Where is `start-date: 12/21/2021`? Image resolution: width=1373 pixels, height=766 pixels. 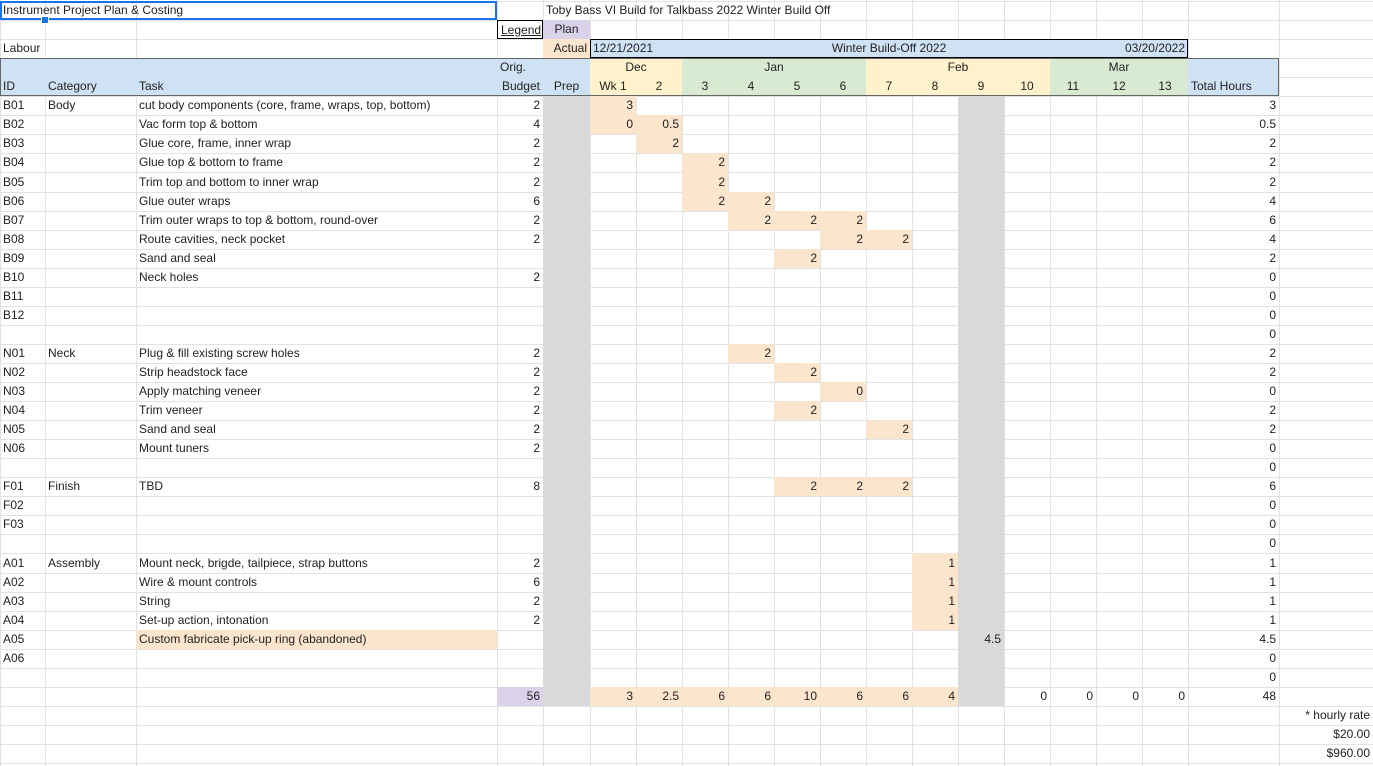 start-date: 12/21/2021 is located at coordinates (636, 48).